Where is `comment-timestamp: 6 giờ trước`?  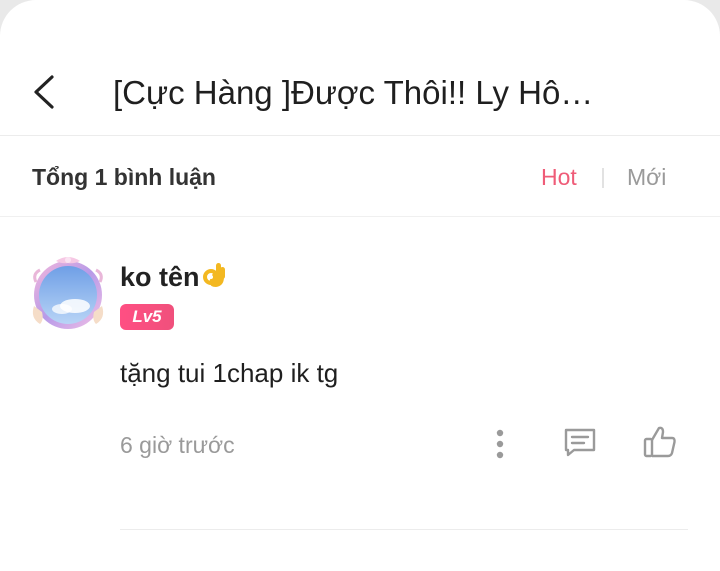
comment-timestamp: 6 giờ trước is located at coordinates (177, 445).